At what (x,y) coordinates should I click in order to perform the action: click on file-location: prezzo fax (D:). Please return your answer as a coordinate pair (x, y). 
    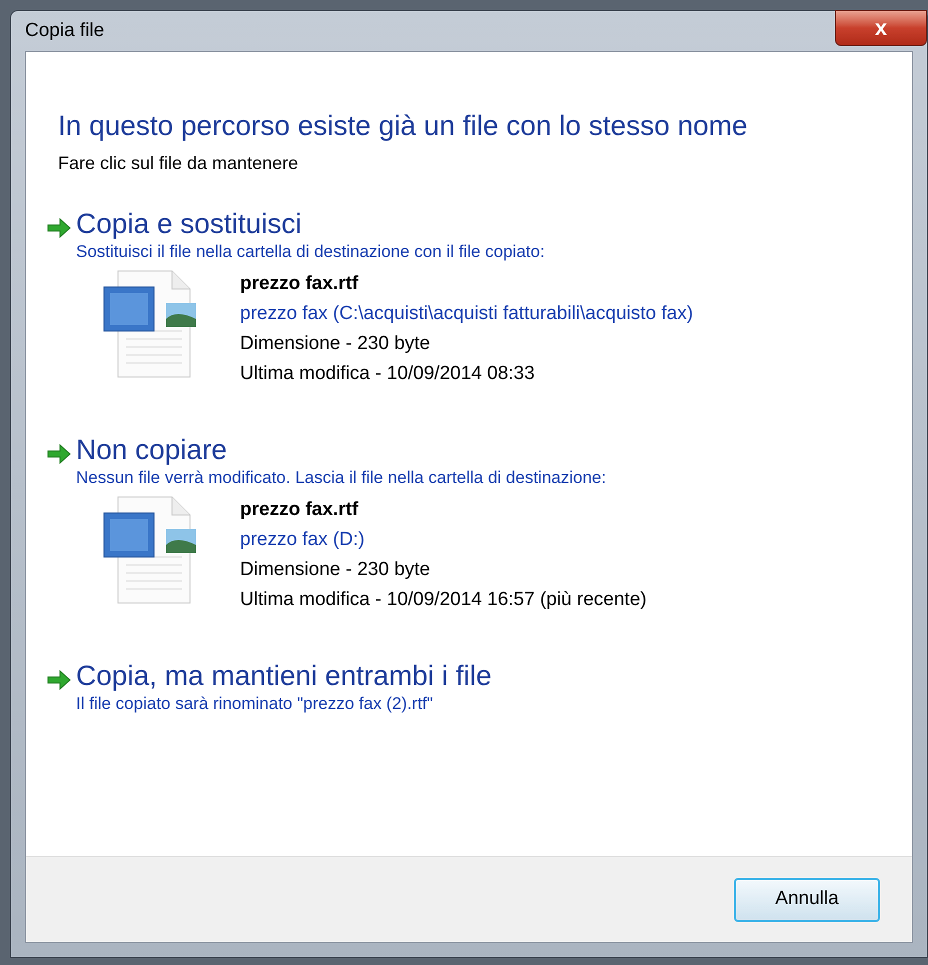
    Looking at the image, I should click on (303, 540).